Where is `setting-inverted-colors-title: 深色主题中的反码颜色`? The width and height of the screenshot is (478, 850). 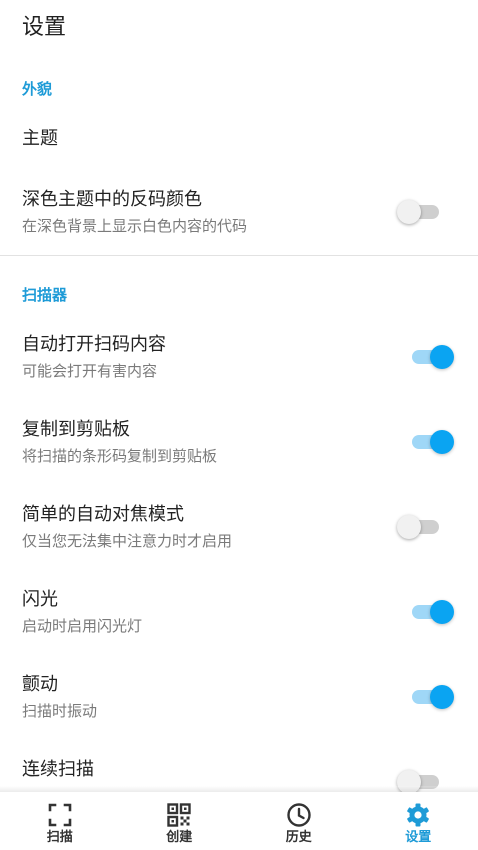 setting-inverted-colors-title: 深色主题中的反码颜色 is located at coordinates (112, 199).